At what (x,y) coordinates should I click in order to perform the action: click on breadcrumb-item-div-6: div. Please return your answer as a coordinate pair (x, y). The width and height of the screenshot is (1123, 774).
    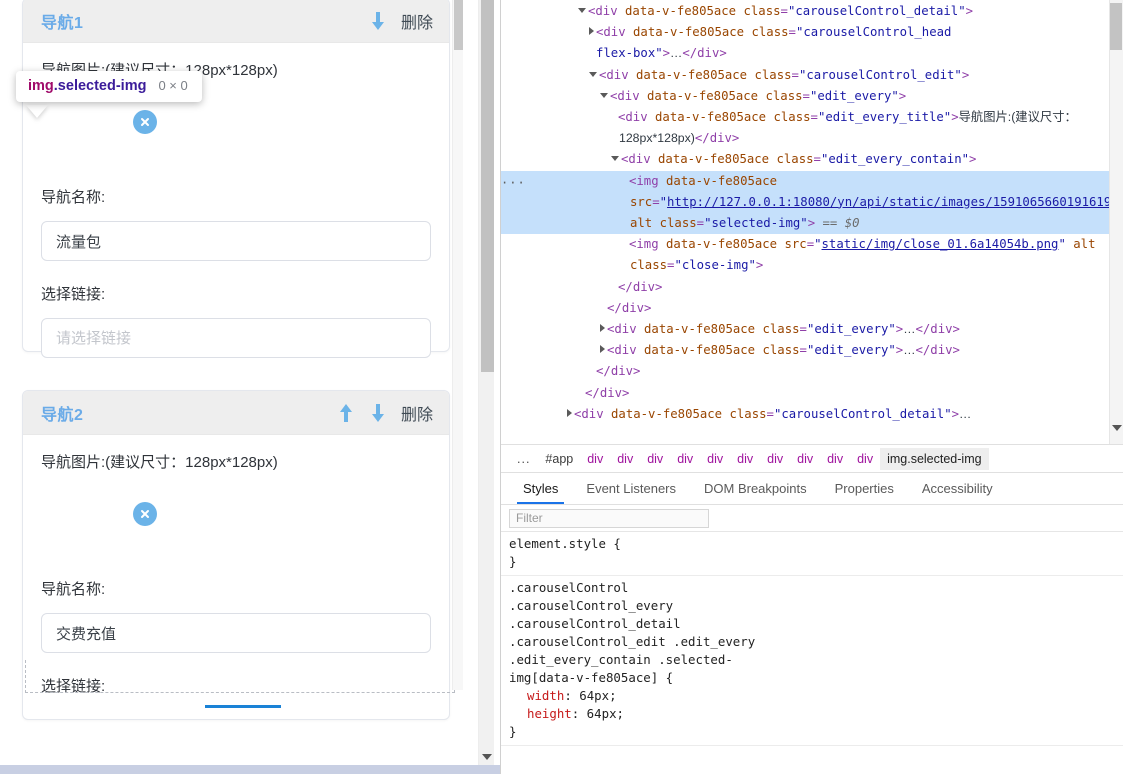
    Looking at the image, I should click on (715, 459).